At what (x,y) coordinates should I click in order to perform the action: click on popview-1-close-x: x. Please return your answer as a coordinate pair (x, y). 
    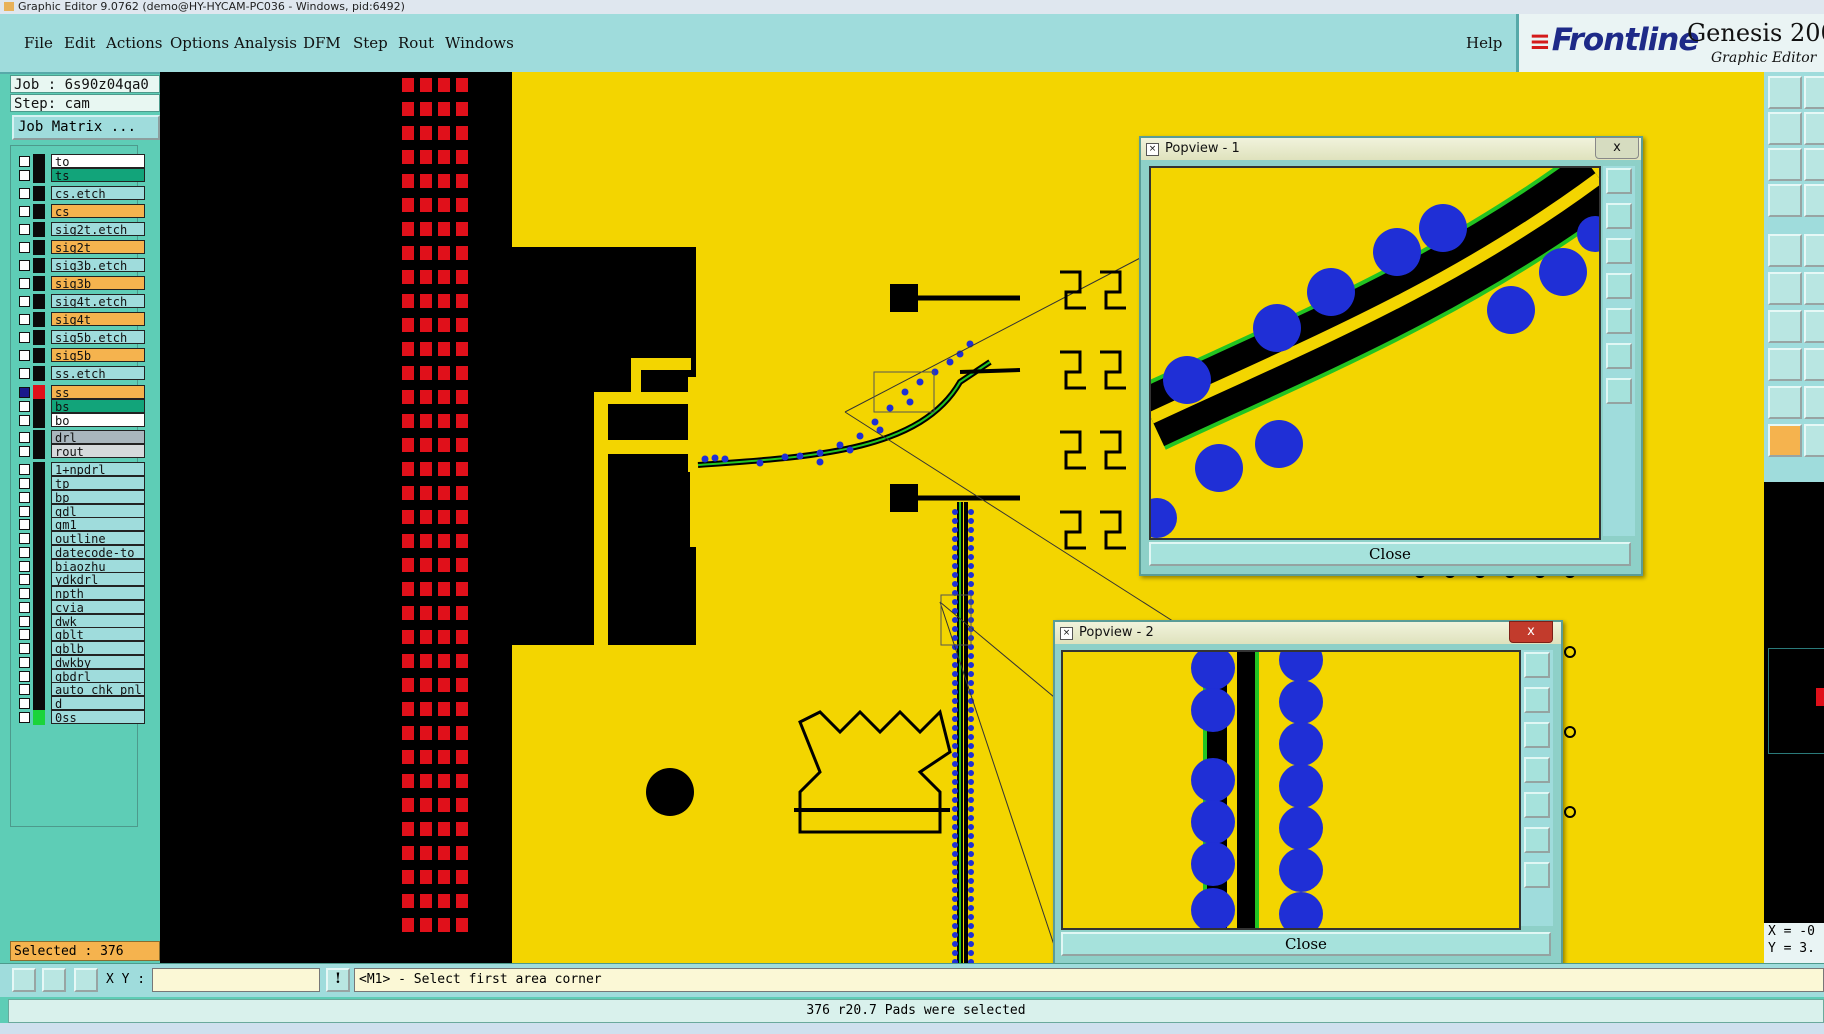
    Looking at the image, I should click on (1617, 148).